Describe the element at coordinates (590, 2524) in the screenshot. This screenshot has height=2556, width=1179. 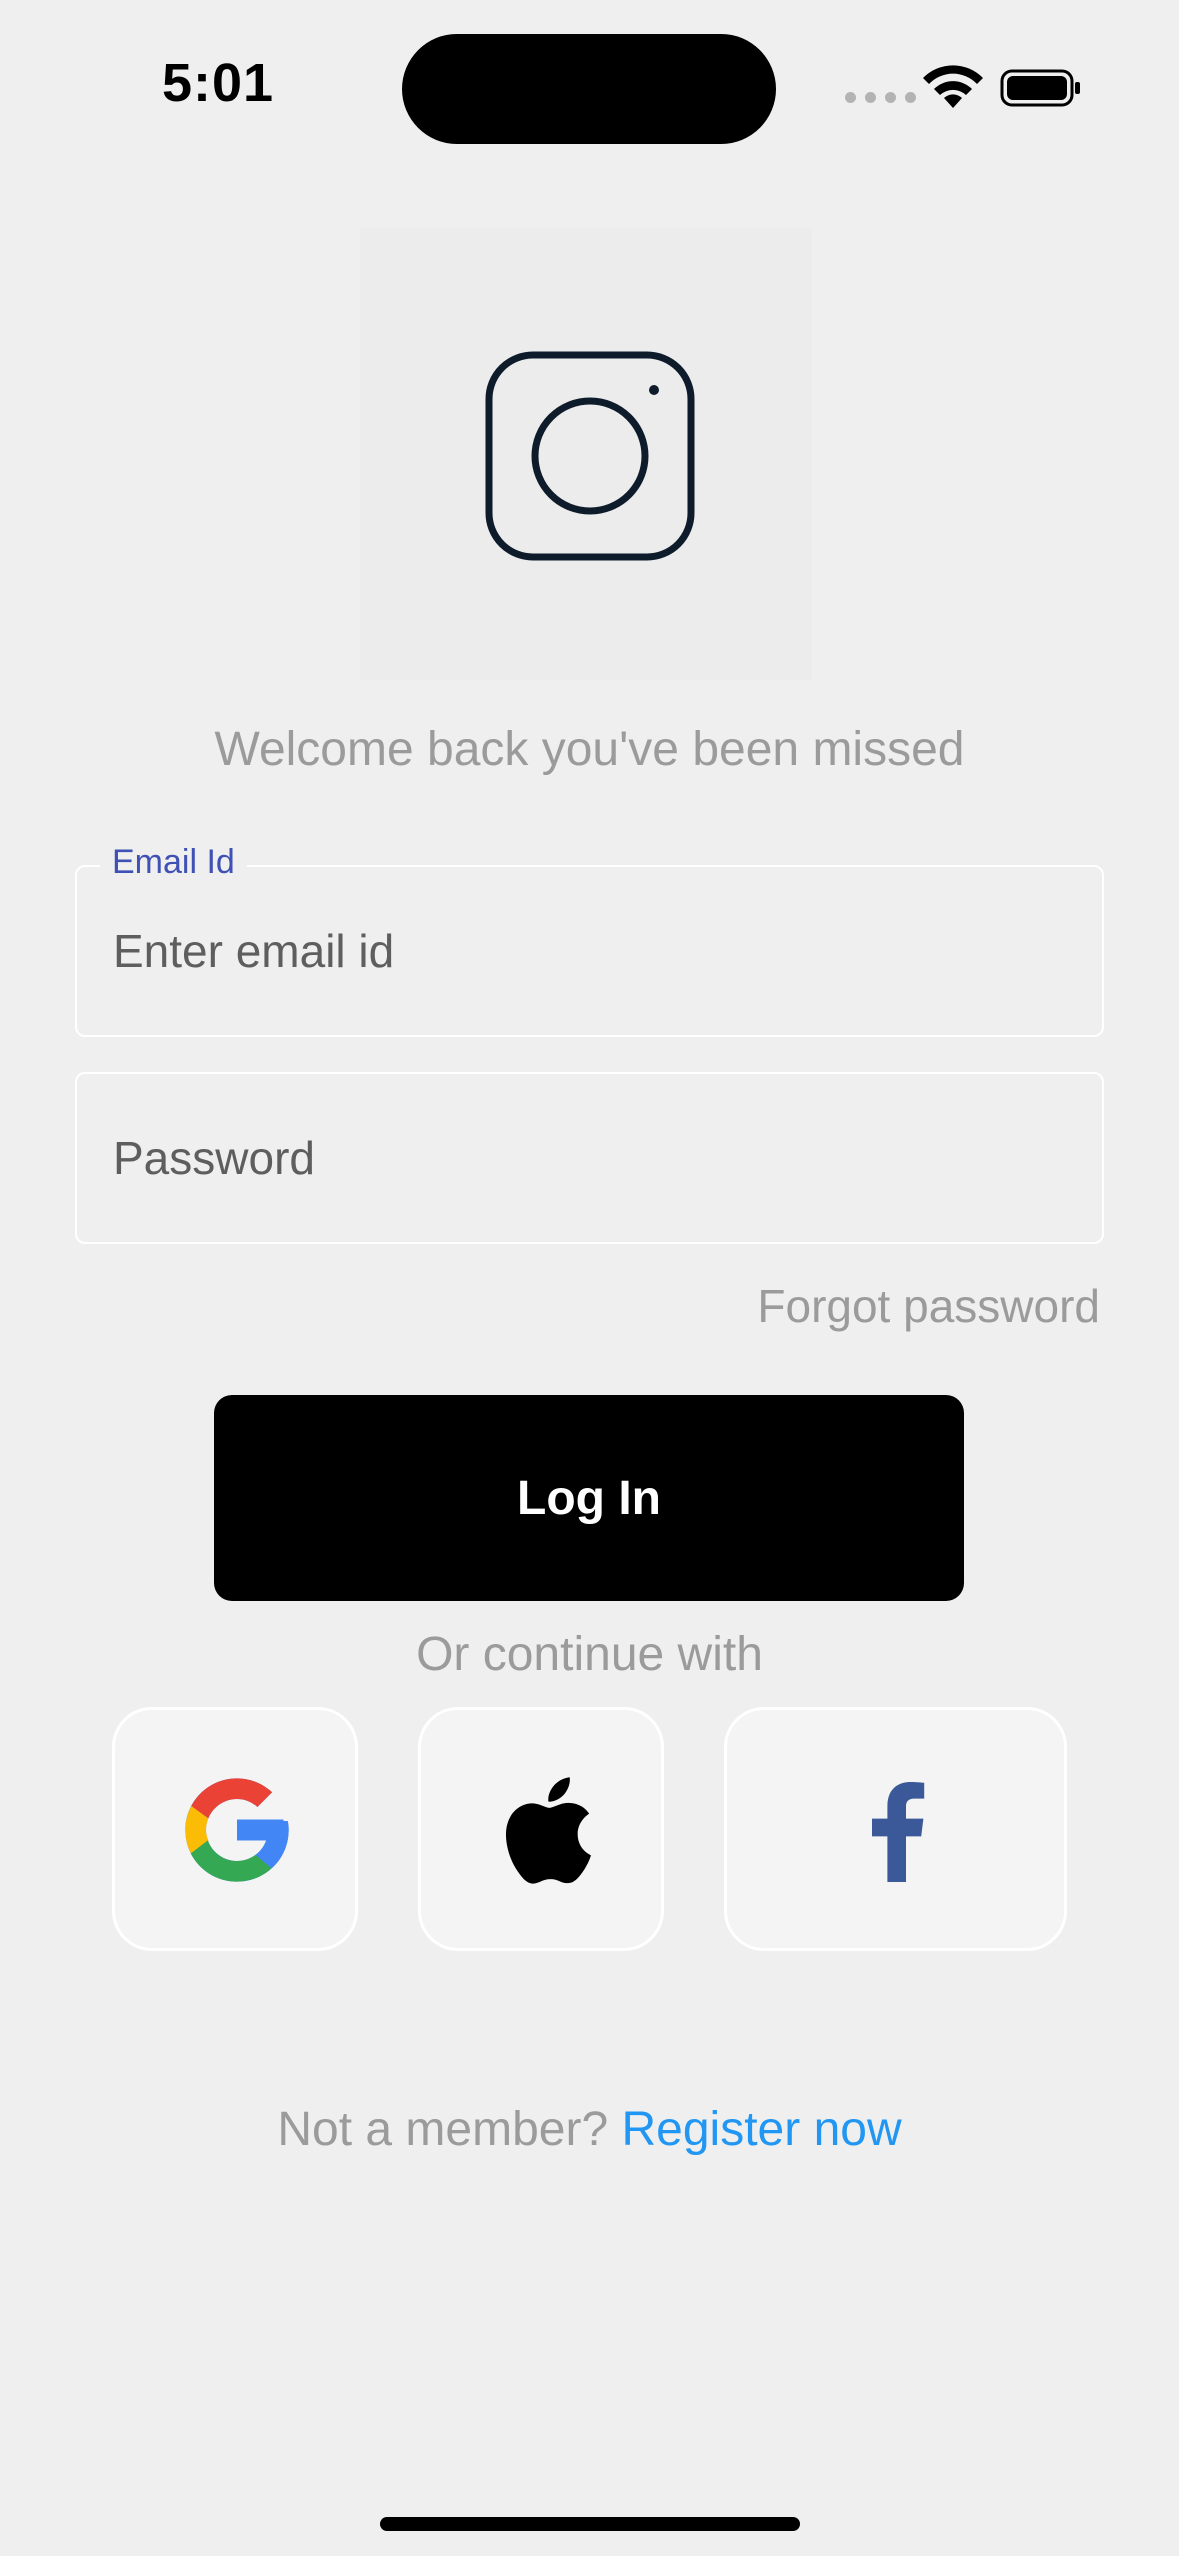
I see `home-indicator` at that location.